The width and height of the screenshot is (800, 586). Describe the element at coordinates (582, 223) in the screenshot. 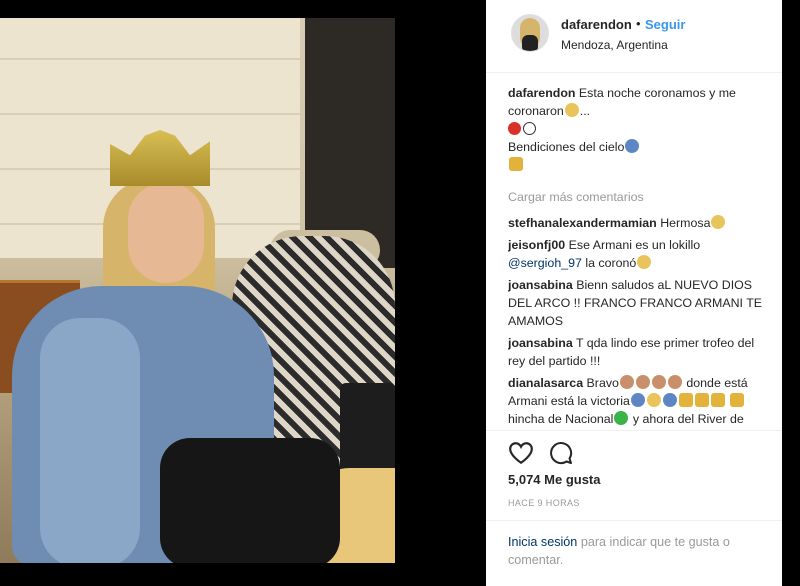

I see `comment-username: stefhanalexandermamian` at that location.